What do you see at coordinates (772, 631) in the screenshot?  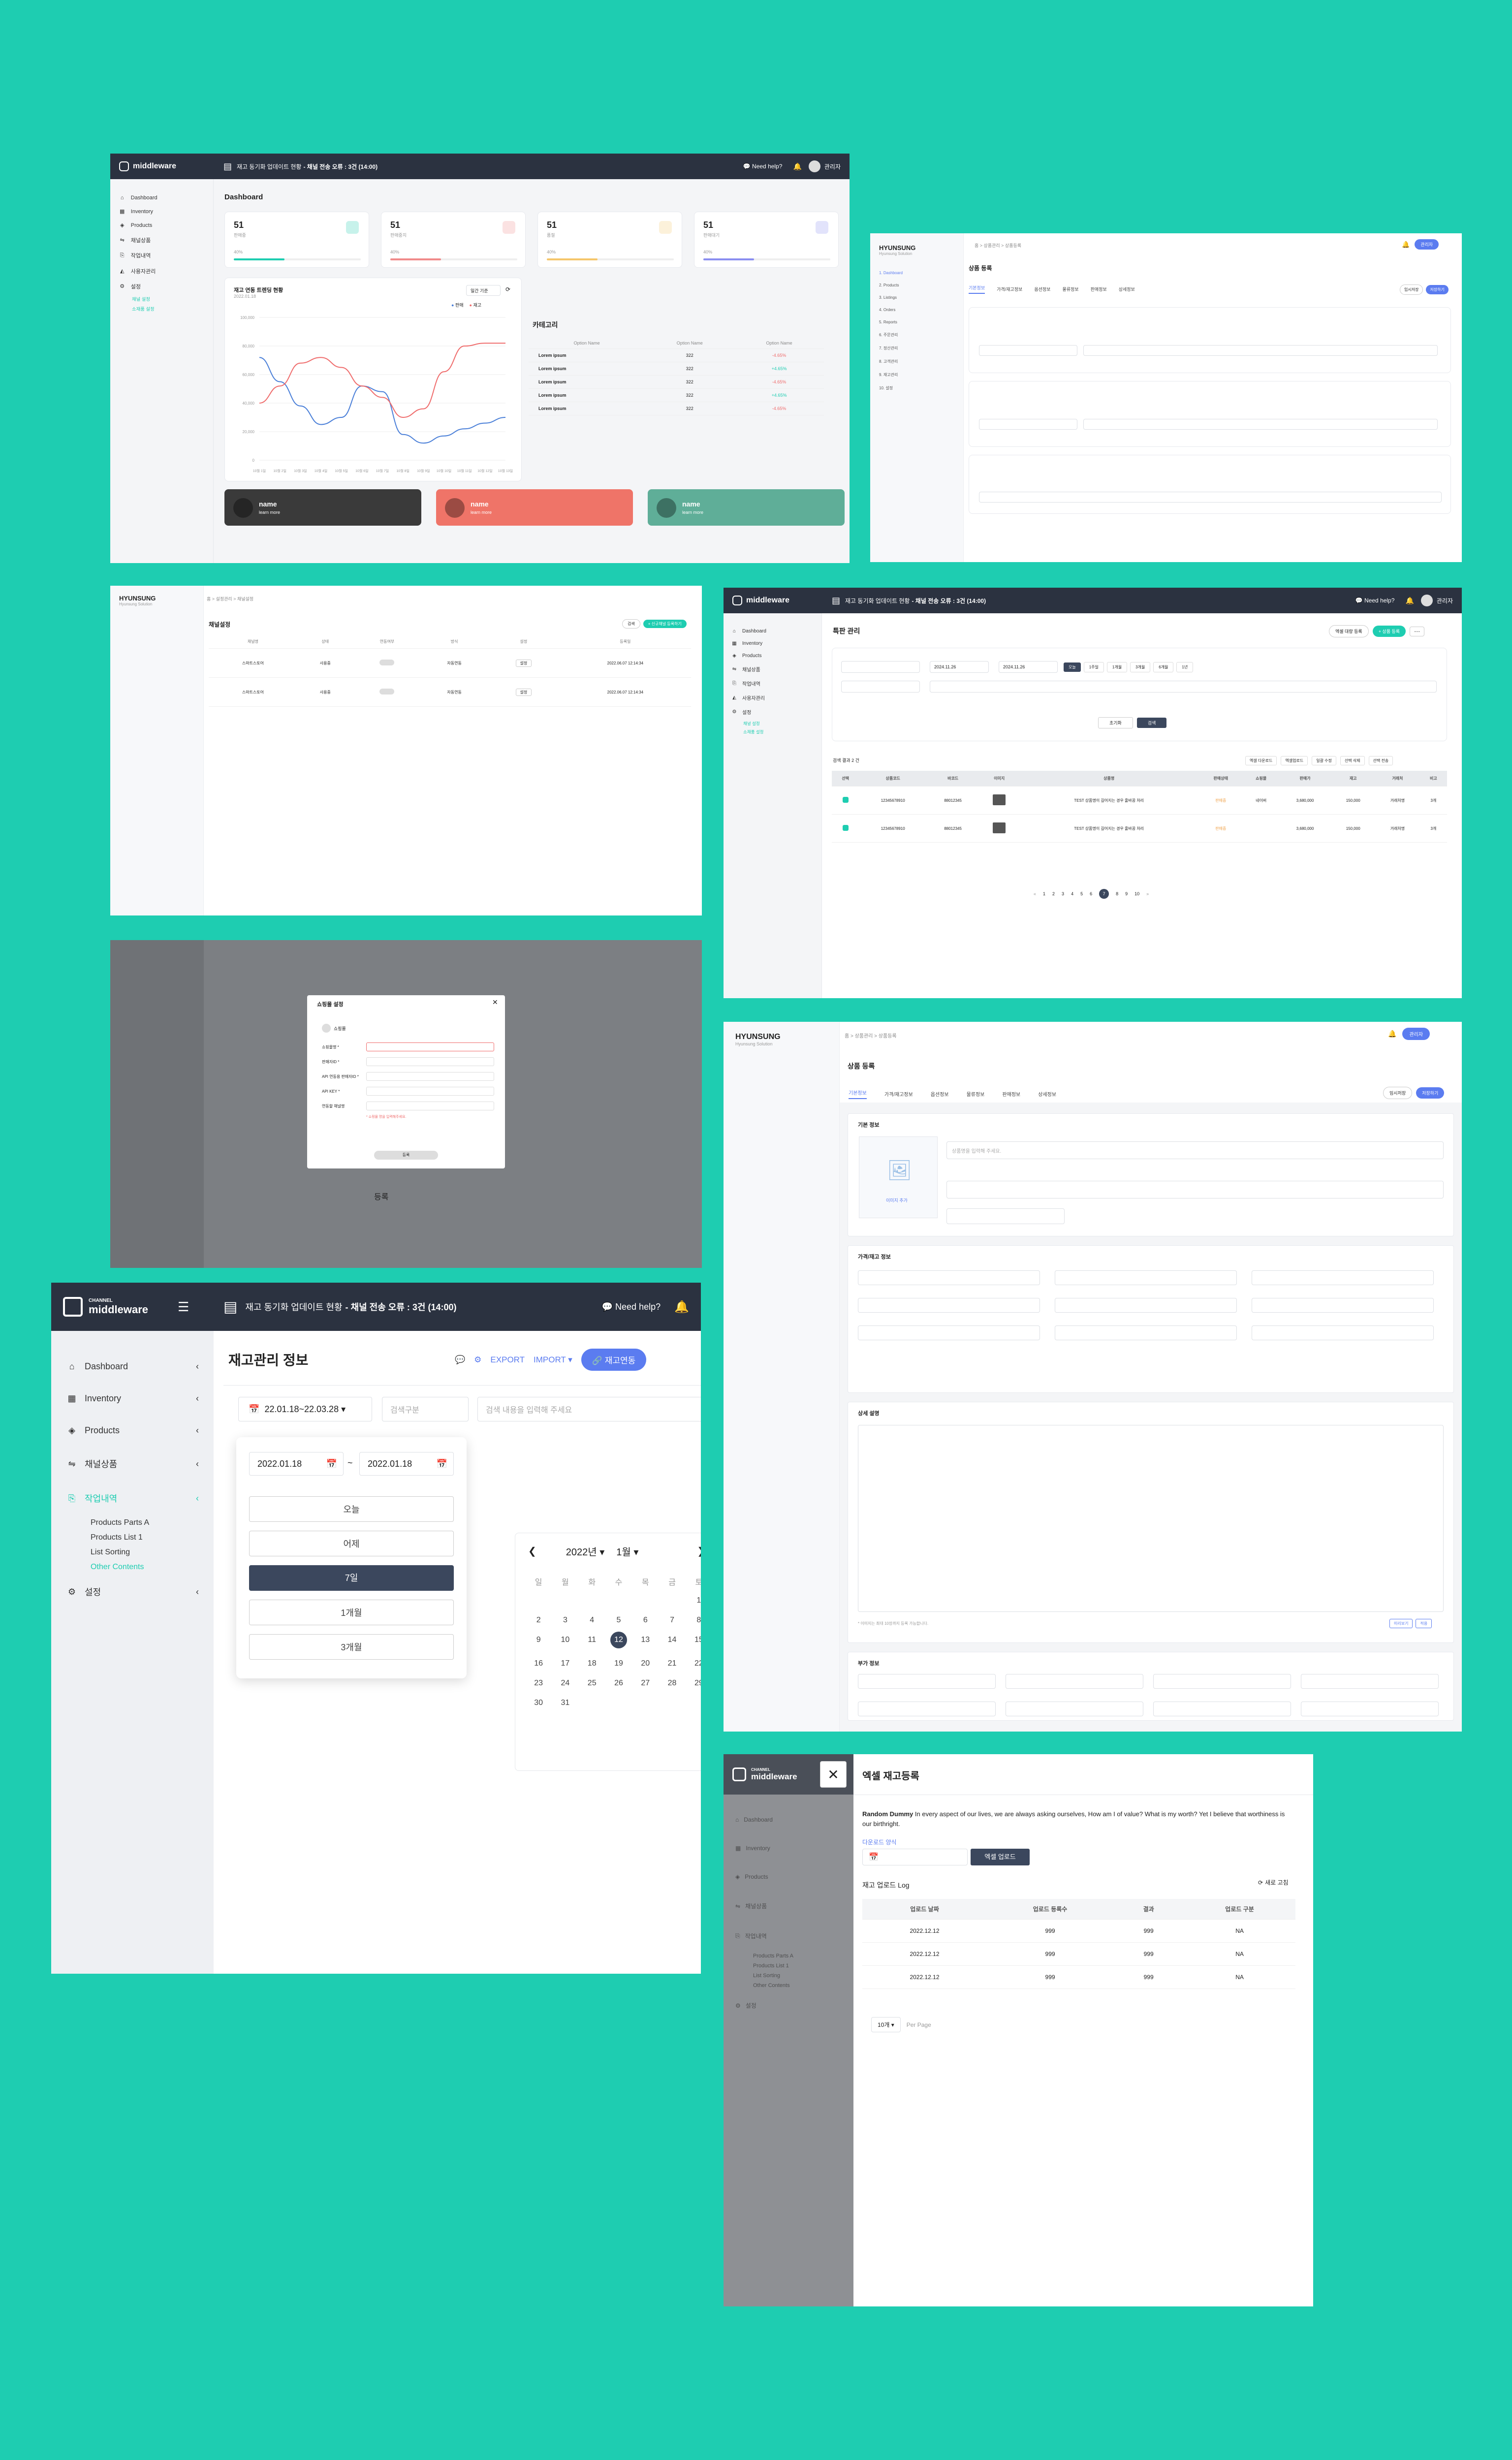 I see `sidebar-item-0: ⌂ Dashboard` at bounding box center [772, 631].